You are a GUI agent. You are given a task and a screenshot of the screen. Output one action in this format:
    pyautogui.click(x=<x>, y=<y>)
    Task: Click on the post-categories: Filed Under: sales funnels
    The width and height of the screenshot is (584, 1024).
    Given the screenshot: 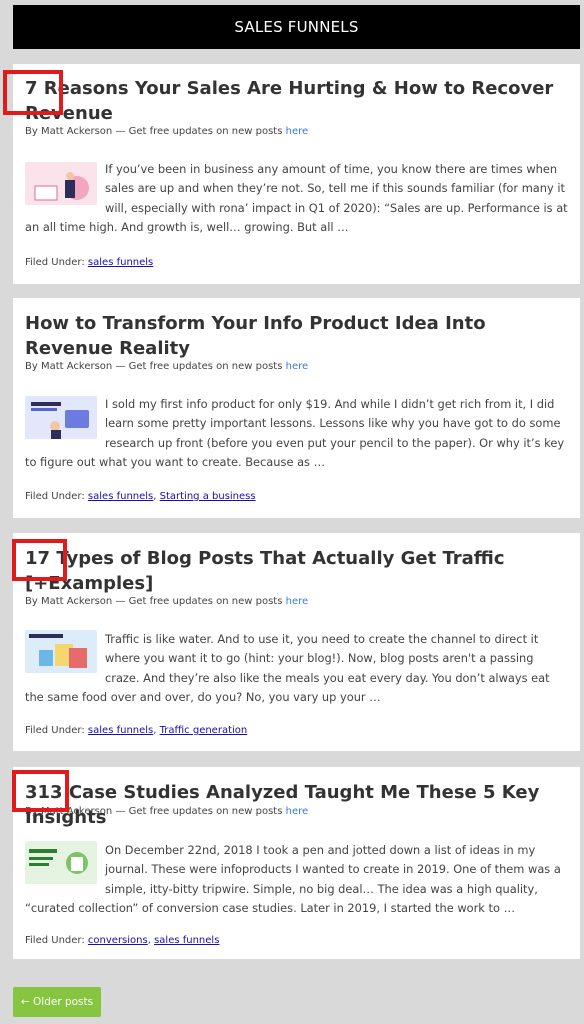 What is the action you would take?
    pyautogui.click(x=89, y=262)
    